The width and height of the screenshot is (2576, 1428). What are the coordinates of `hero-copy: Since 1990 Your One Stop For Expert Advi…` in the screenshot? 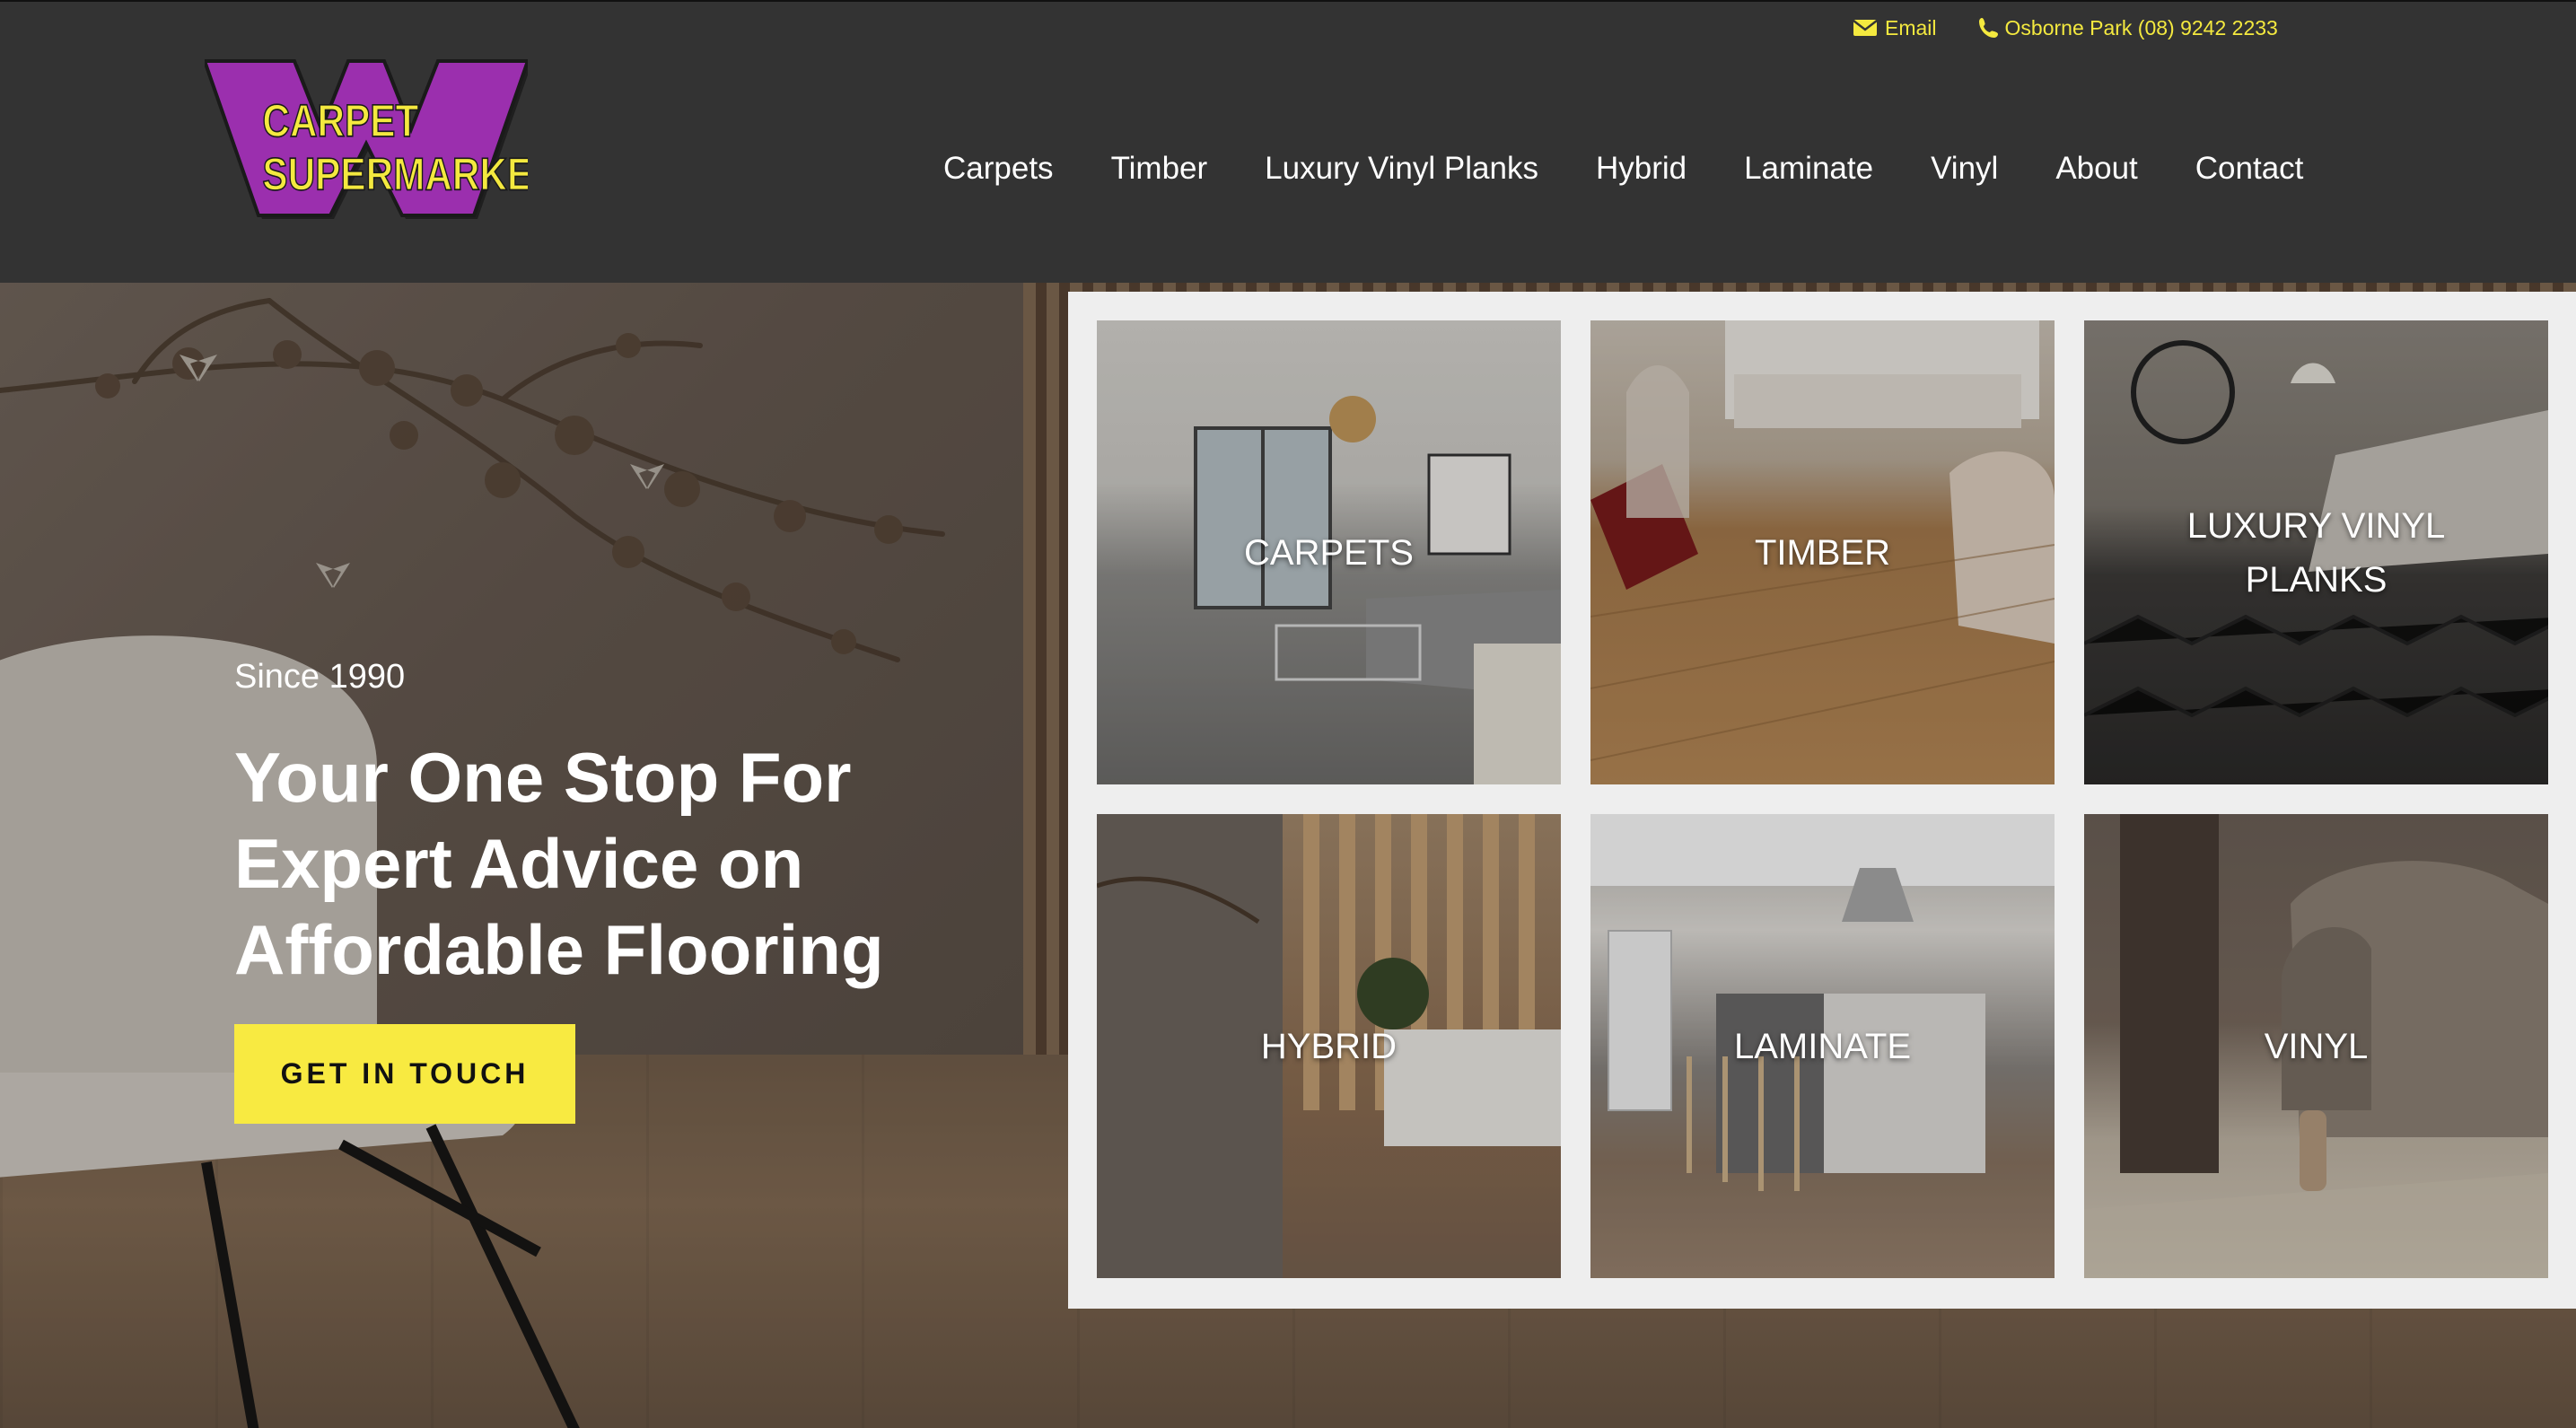 It's located at (638, 825).